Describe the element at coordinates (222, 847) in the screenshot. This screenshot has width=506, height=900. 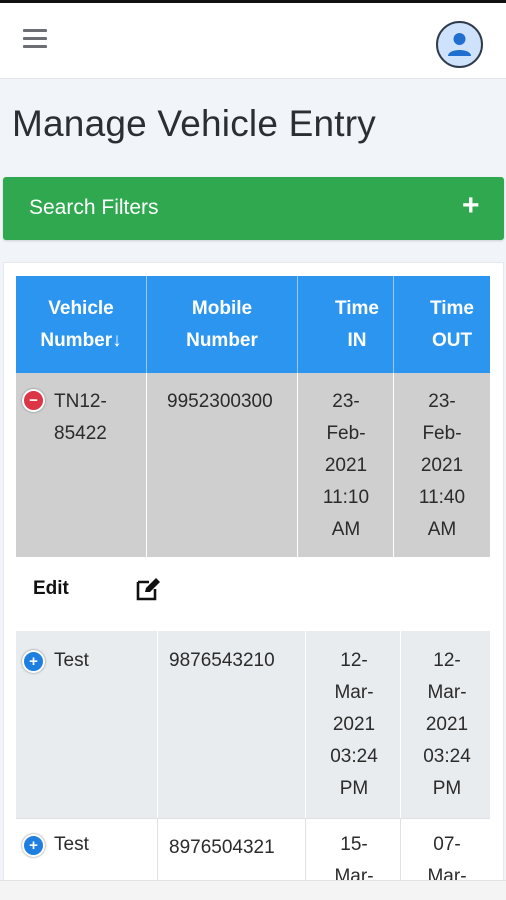
I see `mobile-number: 8976504321` at that location.